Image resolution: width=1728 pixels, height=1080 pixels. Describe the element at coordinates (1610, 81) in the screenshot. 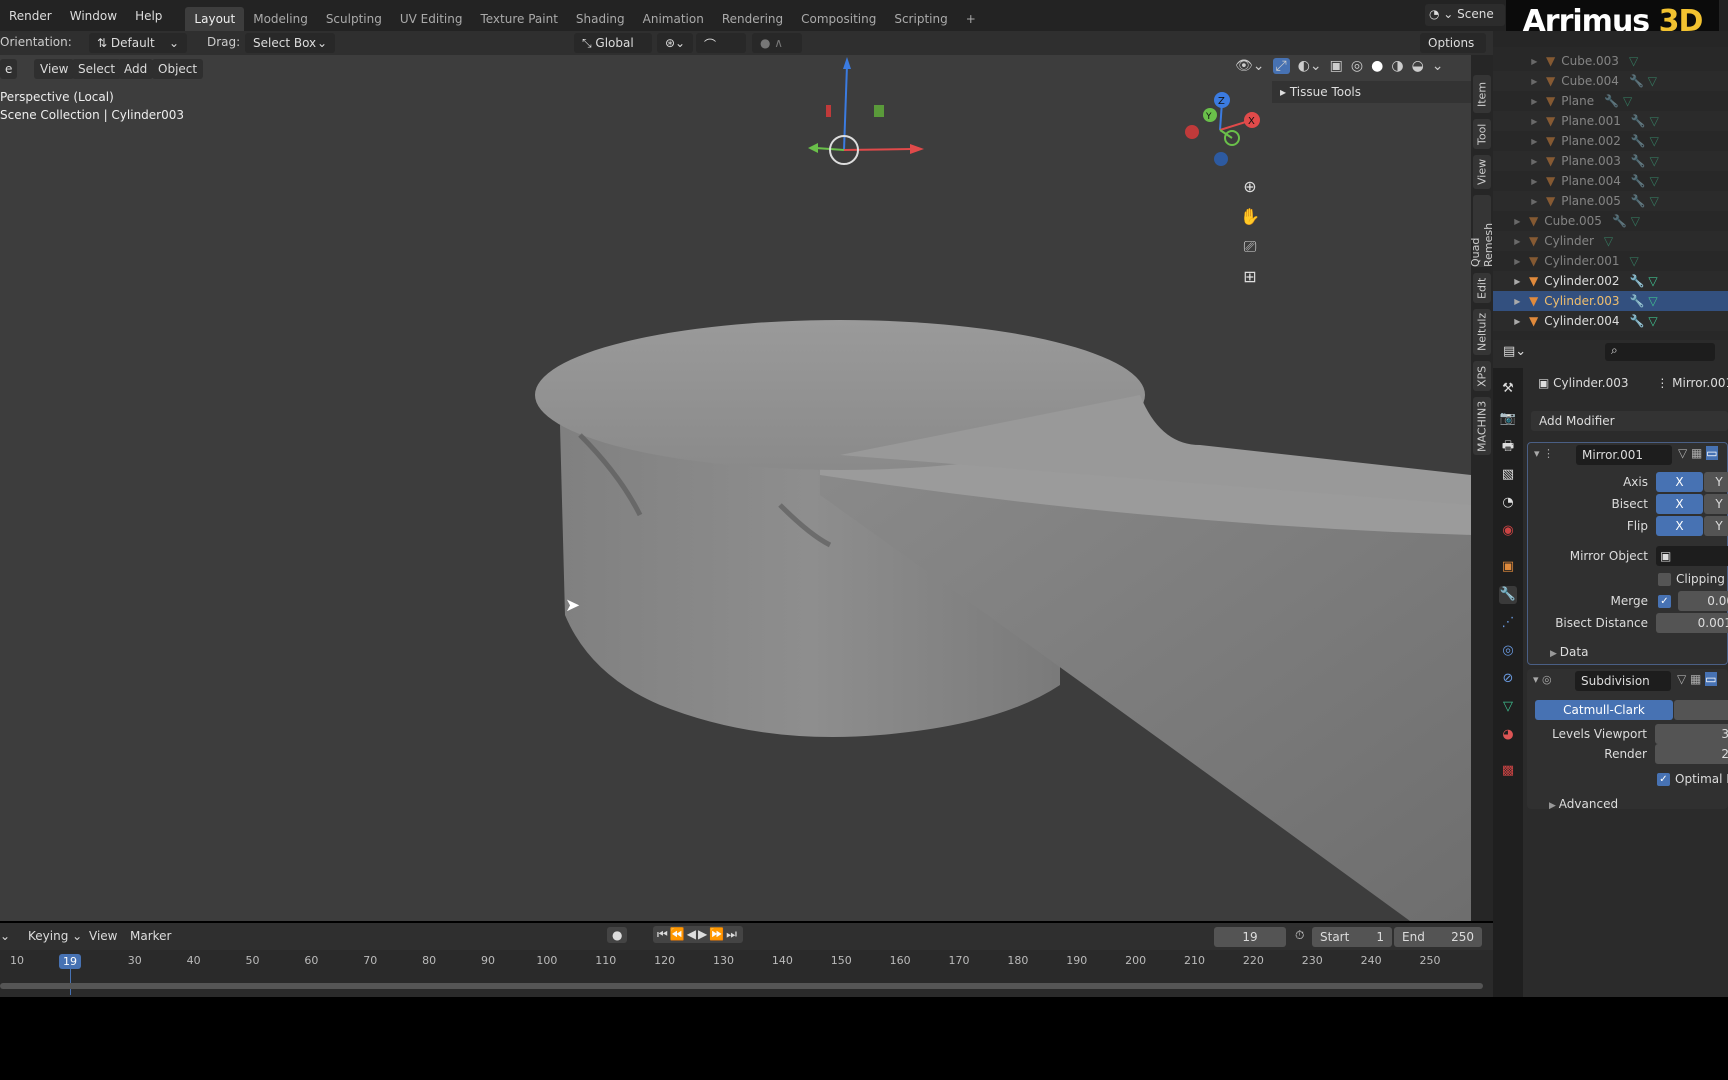

I see `outliner-item: ▶ ▼ Cube.004 🔧 ▽` at that location.